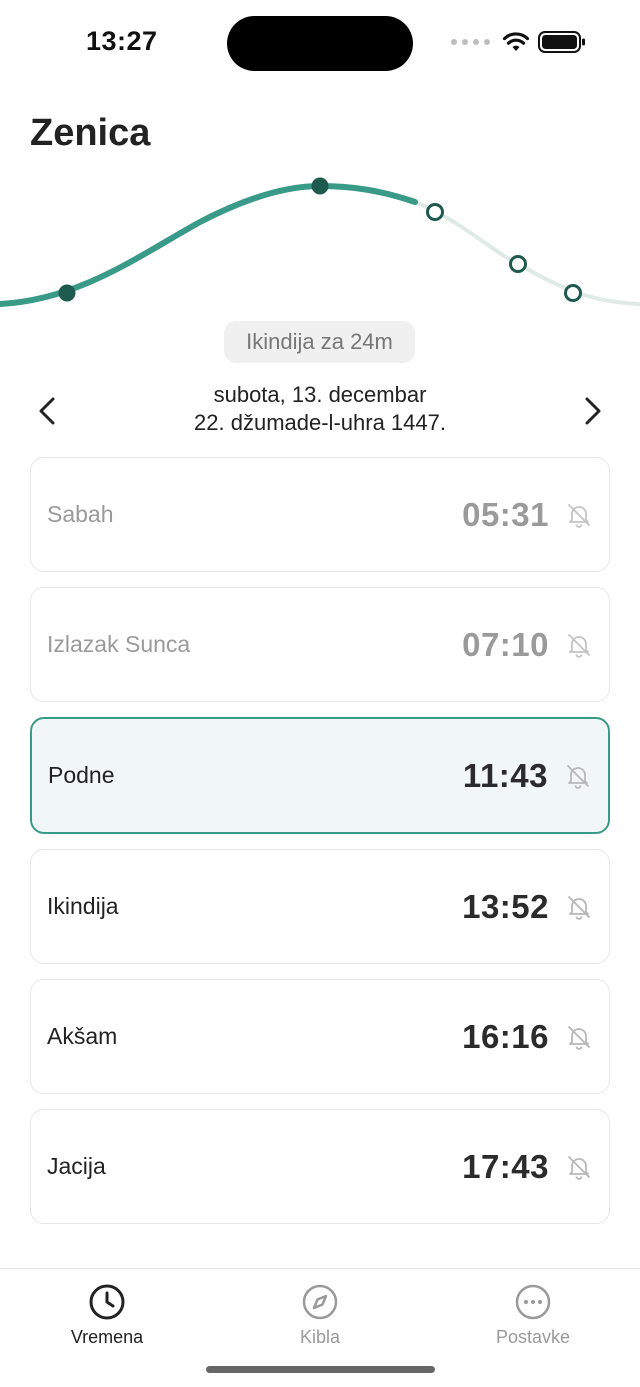  I want to click on cellular-signal-icon, so click(470, 42).